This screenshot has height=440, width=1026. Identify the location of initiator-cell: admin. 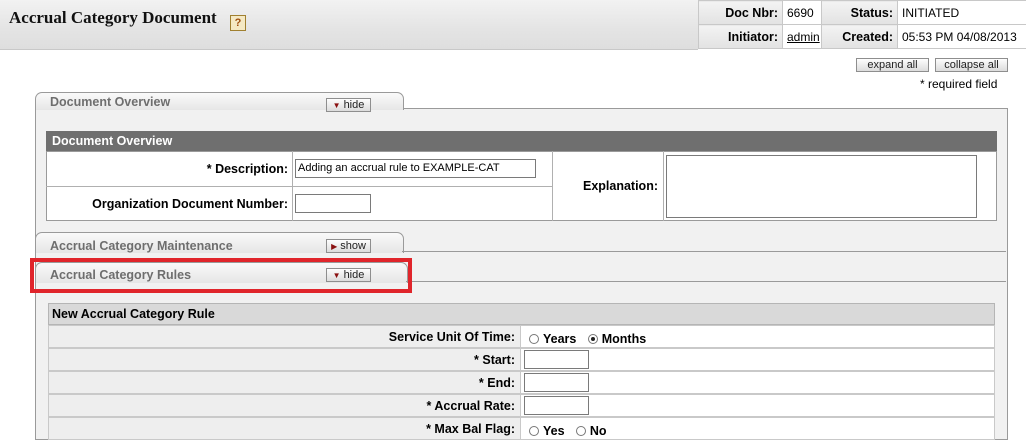
(802, 37).